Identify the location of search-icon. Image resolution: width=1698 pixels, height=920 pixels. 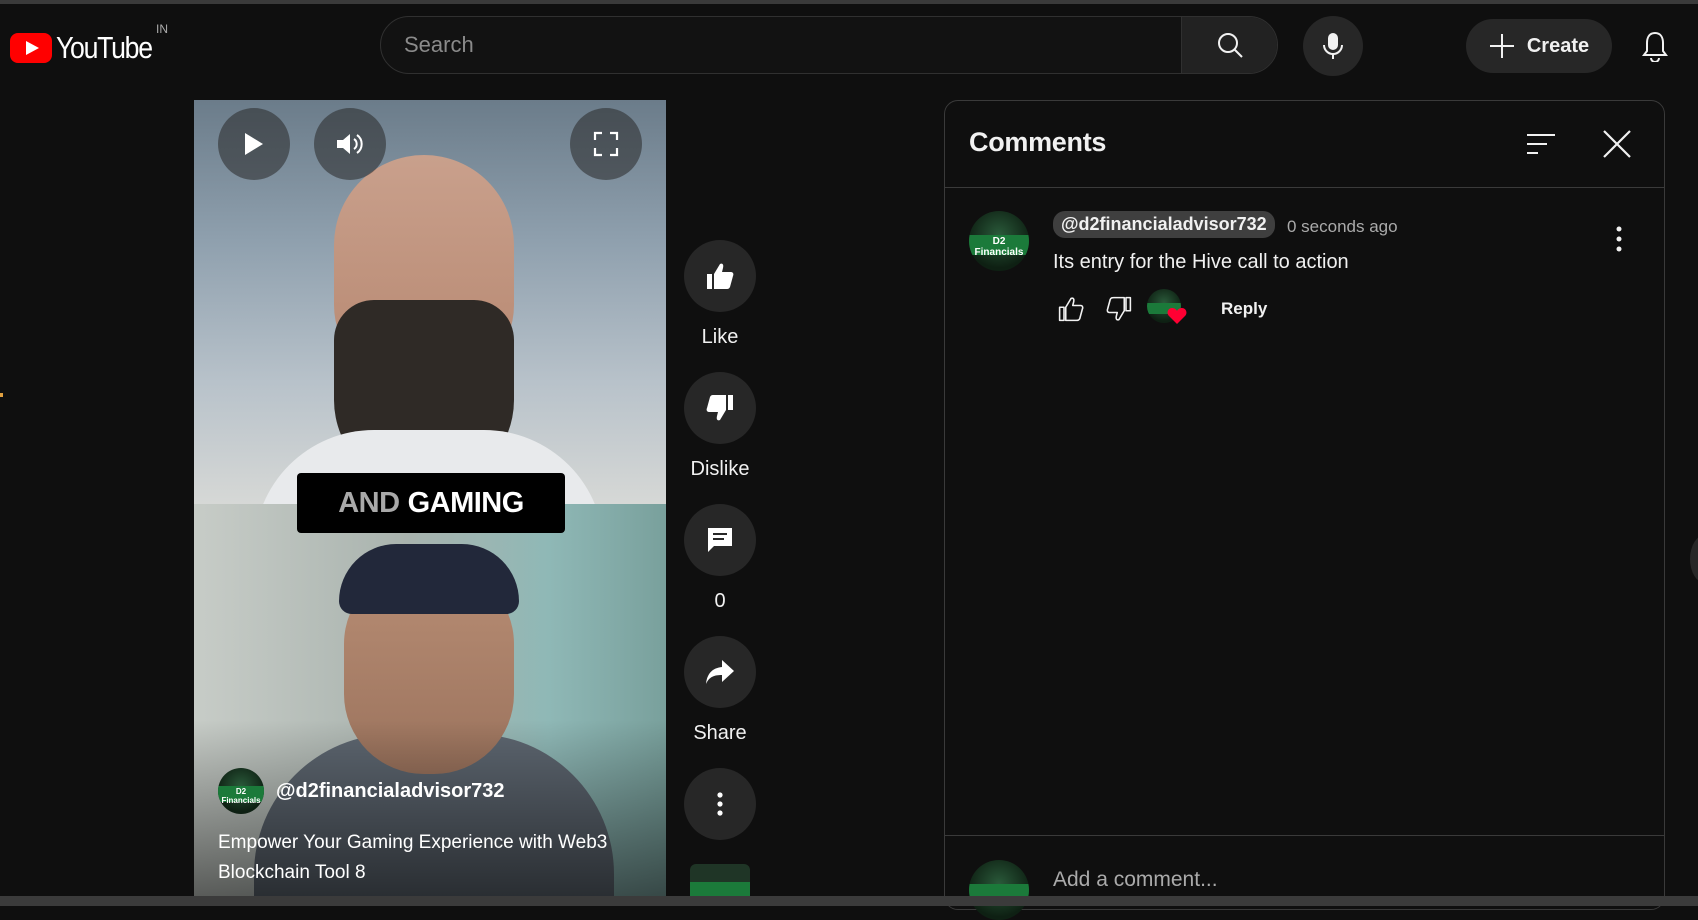
(1230, 45).